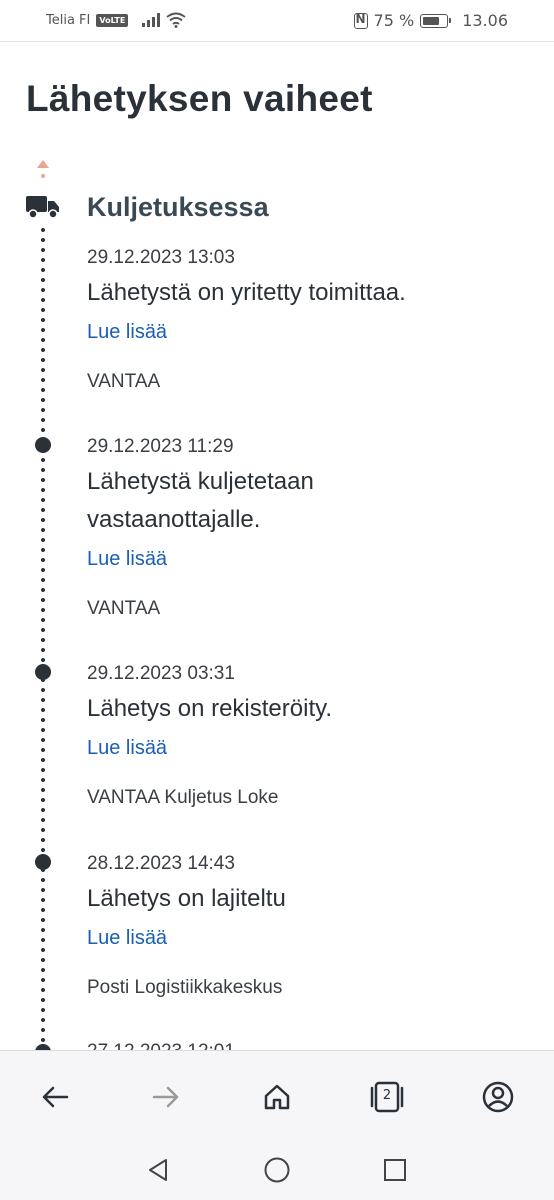 The width and height of the screenshot is (554, 1200). I want to click on nav-recents-button, so click(395, 1170).